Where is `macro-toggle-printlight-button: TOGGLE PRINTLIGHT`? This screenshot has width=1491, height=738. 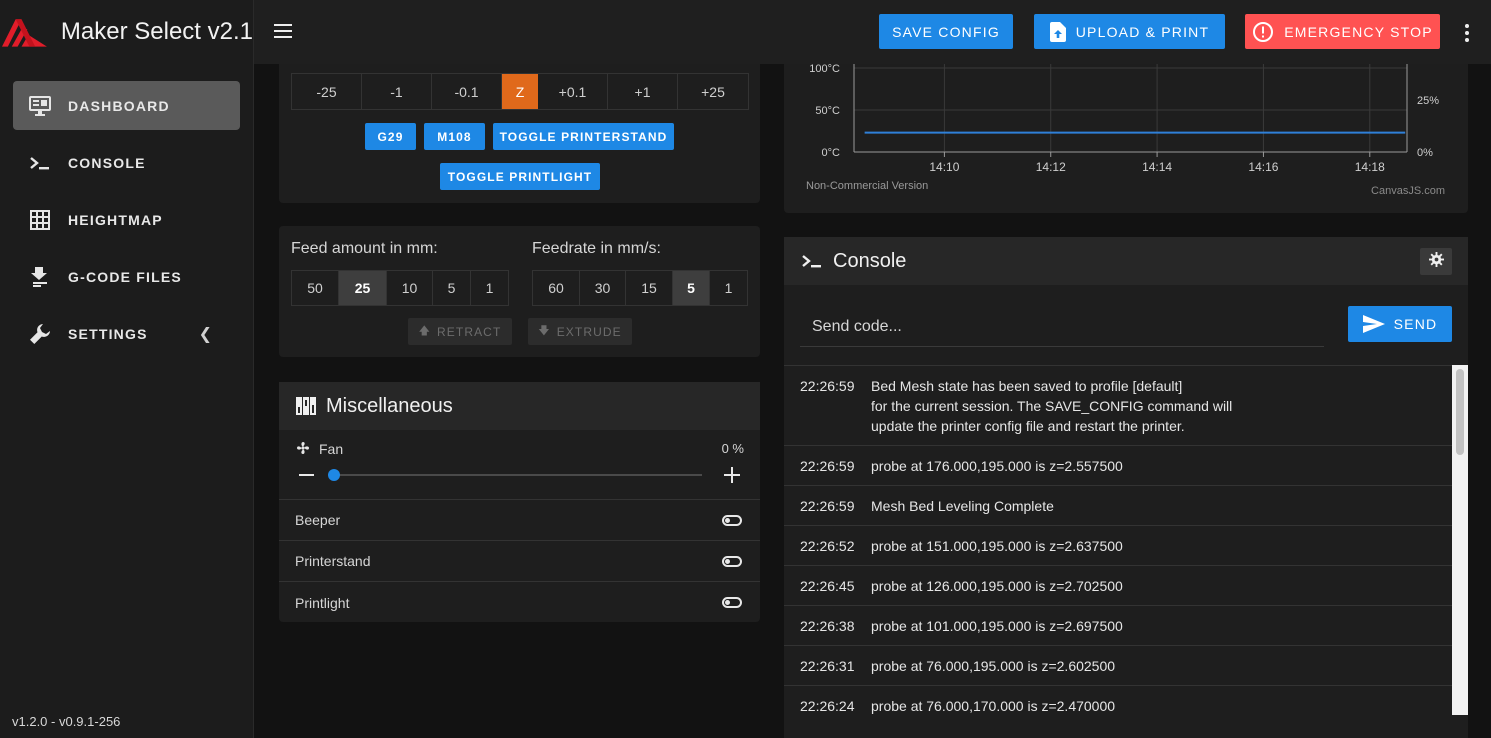
macro-toggle-printlight-button: TOGGLE PRINTLIGHT is located at coordinates (520, 176).